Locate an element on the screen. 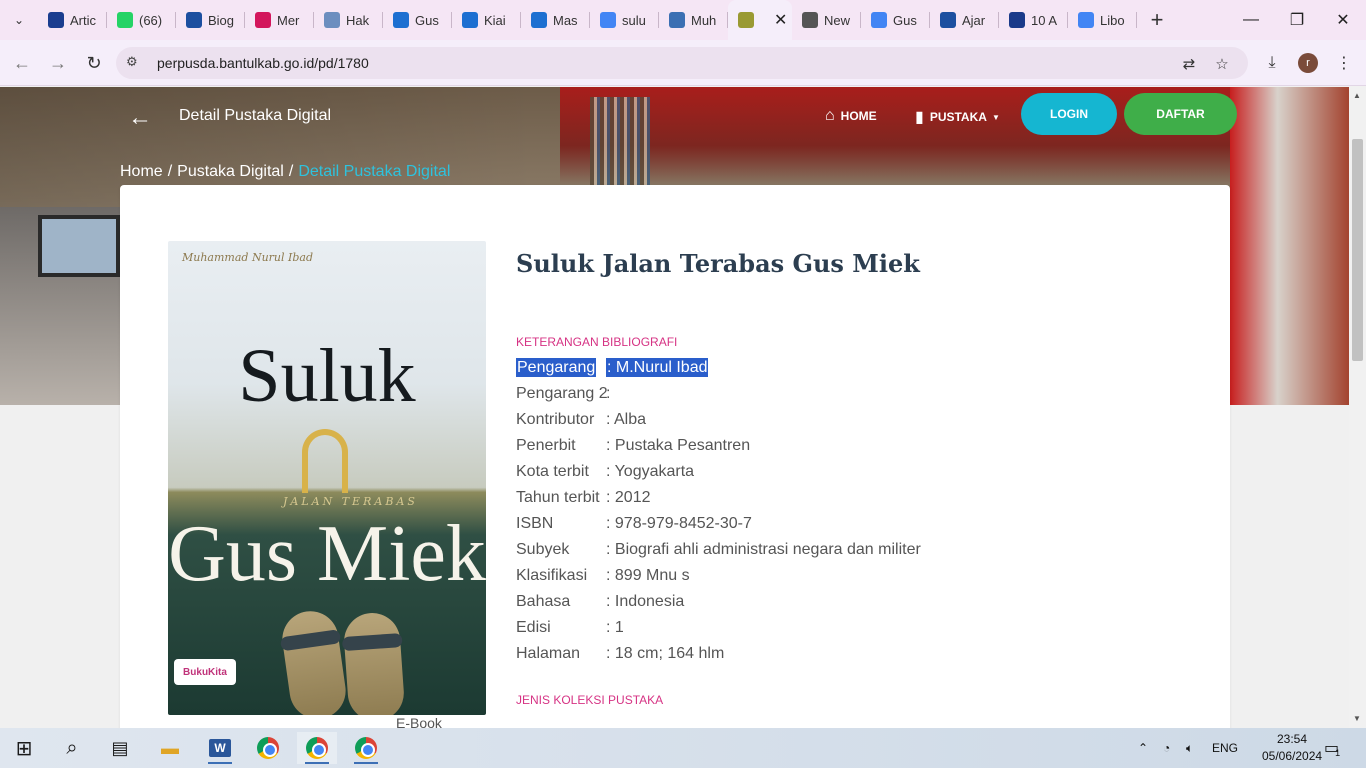  nav-pustaka-dropdown: ▮ PUSTAKA ▼ is located at coordinates (957, 117).